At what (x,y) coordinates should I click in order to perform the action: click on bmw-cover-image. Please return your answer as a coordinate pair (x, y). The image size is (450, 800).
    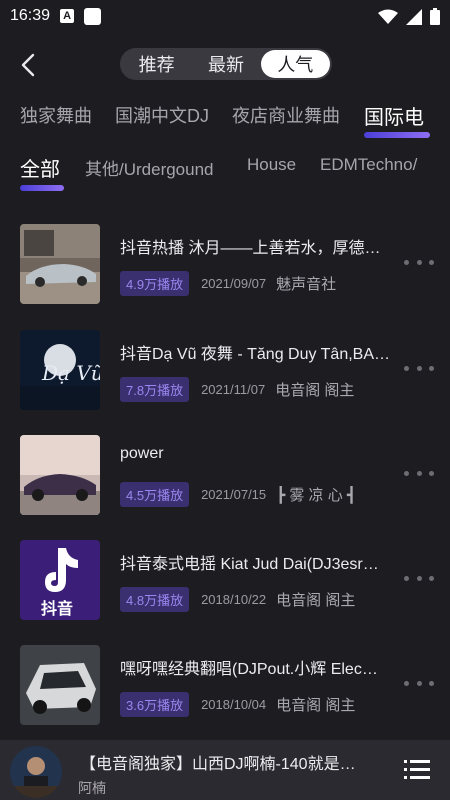
    Looking at the image, I should click on (60, 475).